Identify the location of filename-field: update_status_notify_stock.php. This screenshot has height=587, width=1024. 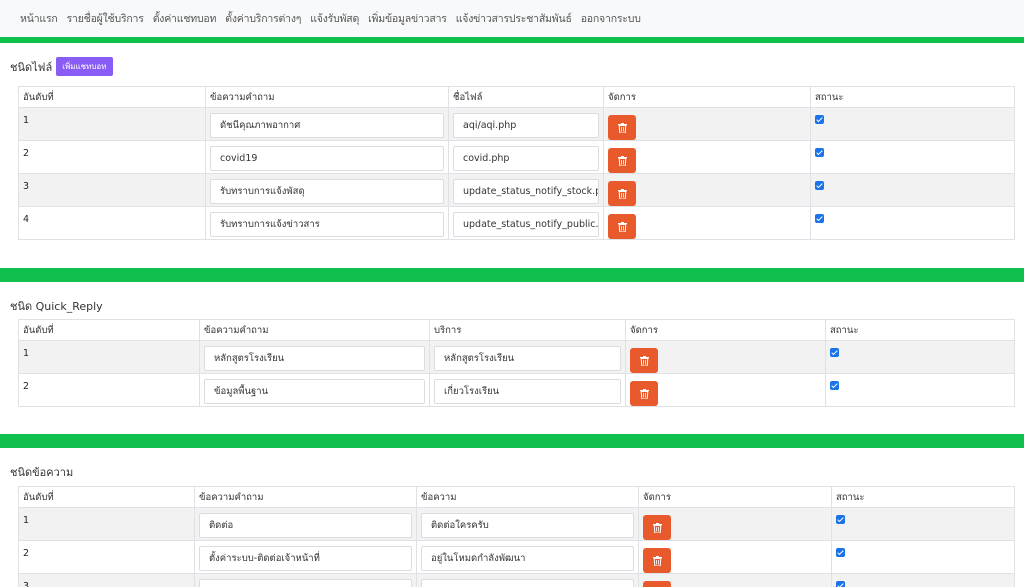
(526, 191).